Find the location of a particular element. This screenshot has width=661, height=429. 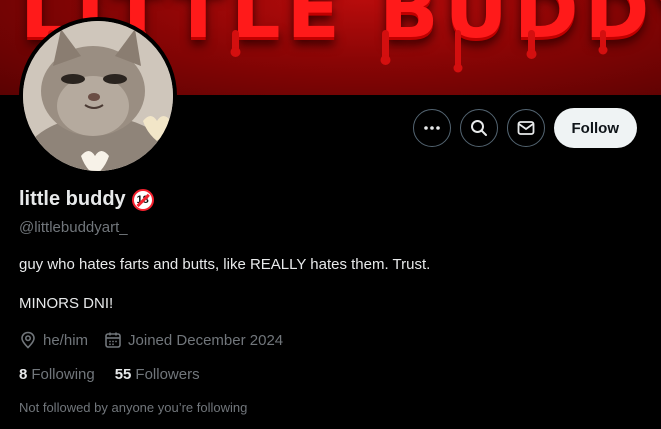

followers-link: 55 Followers is located at coordinates (157, 374).